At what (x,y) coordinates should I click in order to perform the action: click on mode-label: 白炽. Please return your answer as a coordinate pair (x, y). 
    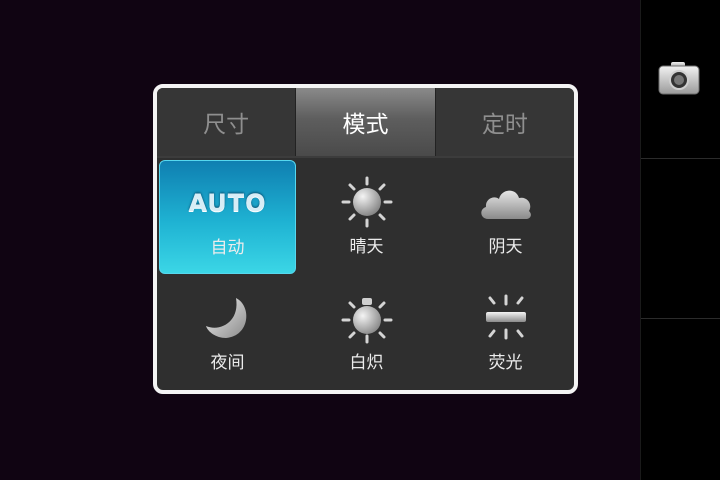
    Looking at the image, I should click on (366, 363).